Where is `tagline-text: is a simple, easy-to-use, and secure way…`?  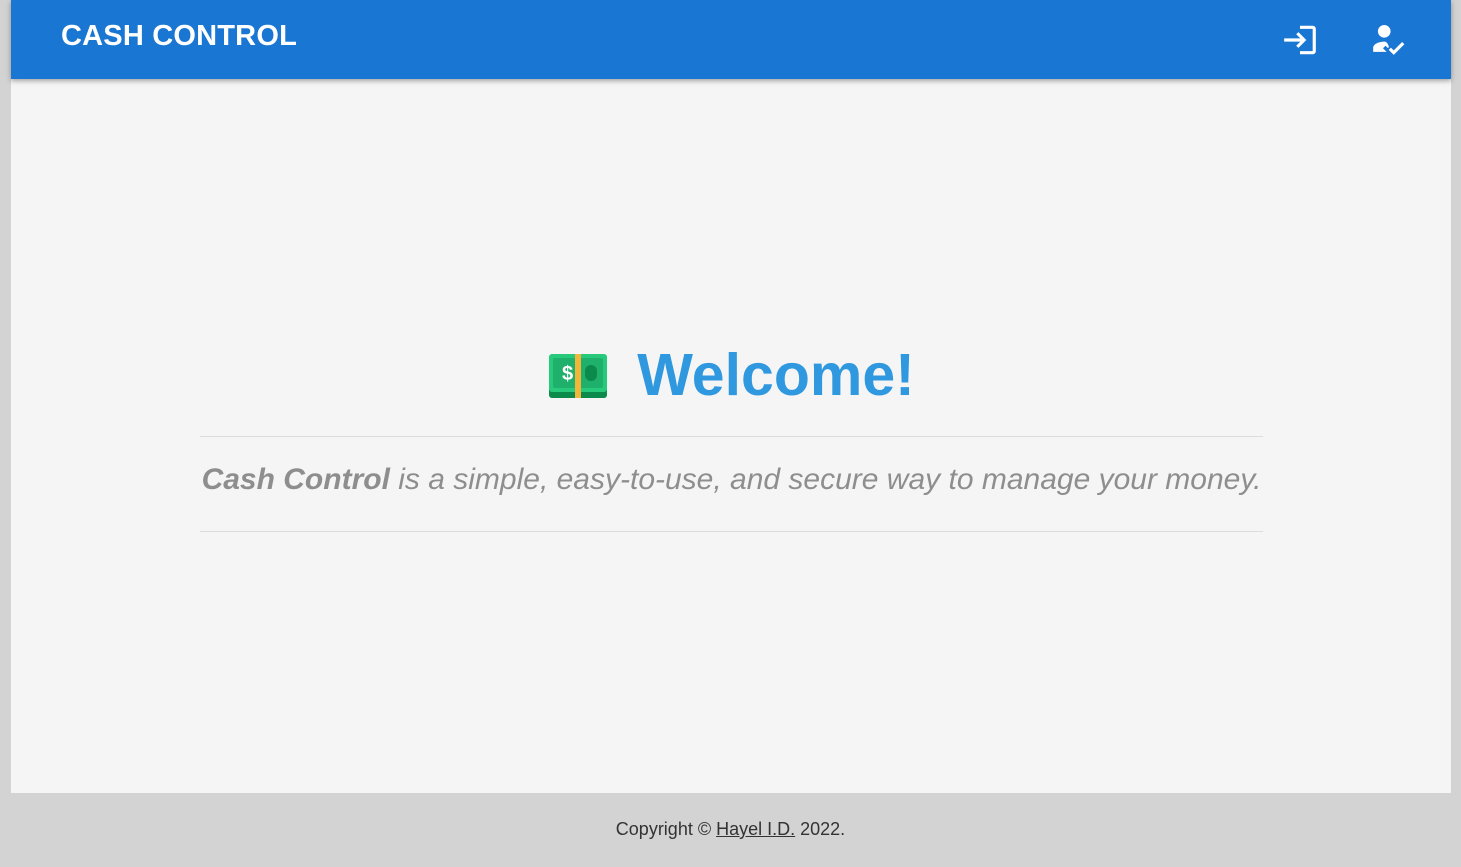 tagline-text: is a simple, easy-to-use, and secure way… is located at coordinates (825, 479).